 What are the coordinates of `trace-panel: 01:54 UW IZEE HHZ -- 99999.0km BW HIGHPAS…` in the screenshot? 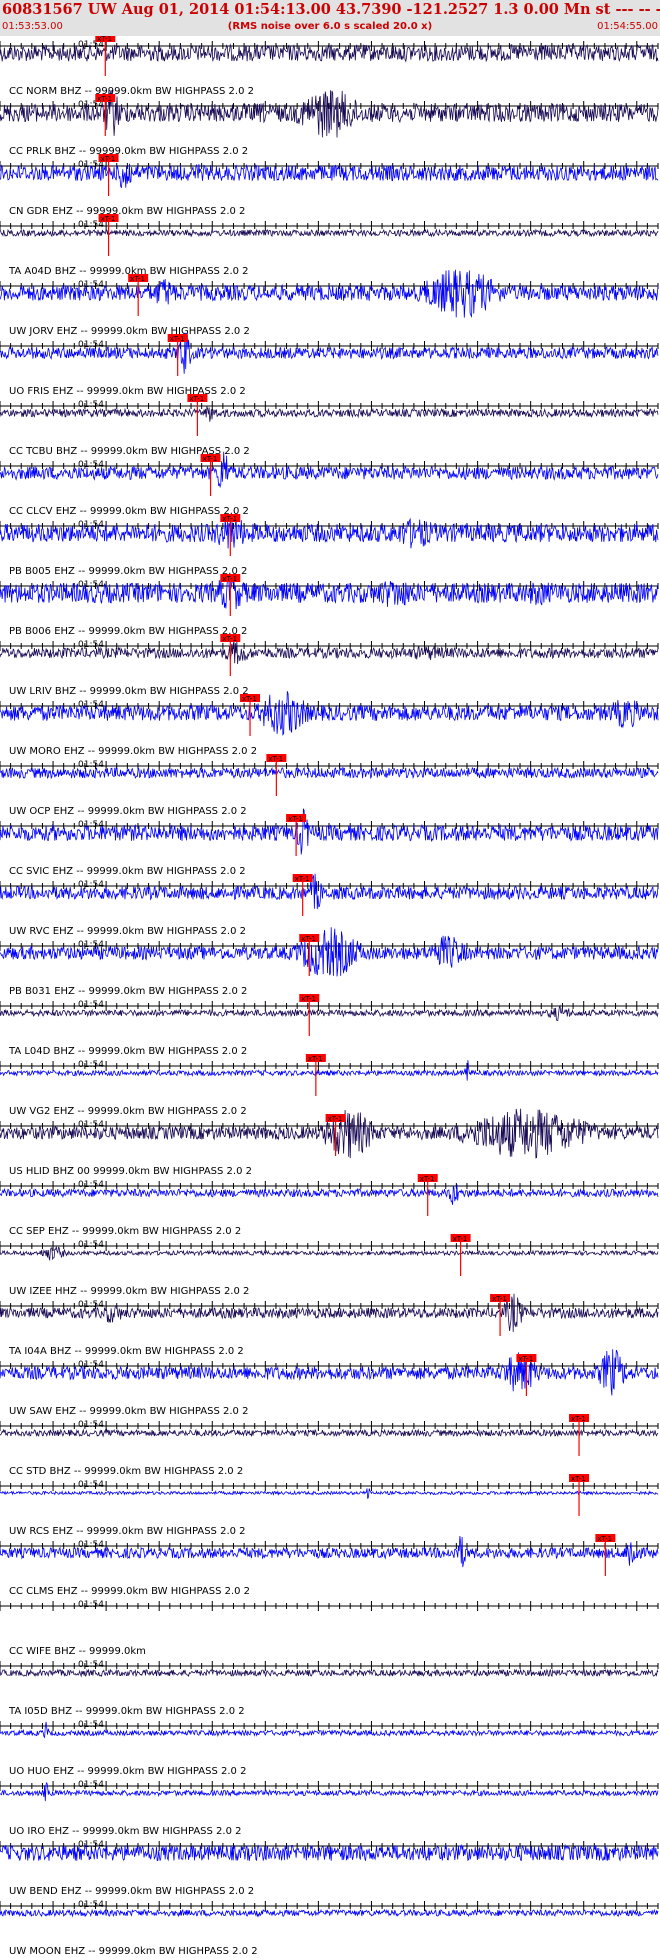 It's located at (329, 1265).